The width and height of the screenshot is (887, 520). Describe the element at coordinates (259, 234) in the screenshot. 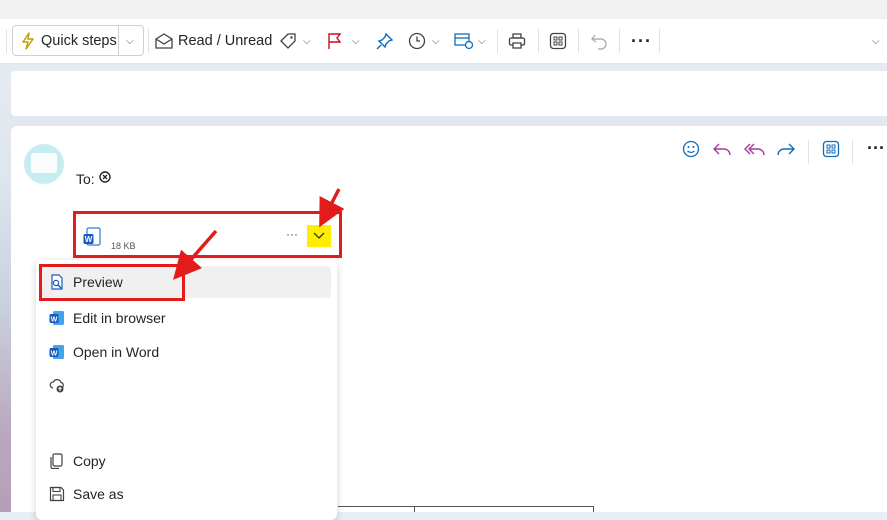

I see `annotation-arrows` at that location.